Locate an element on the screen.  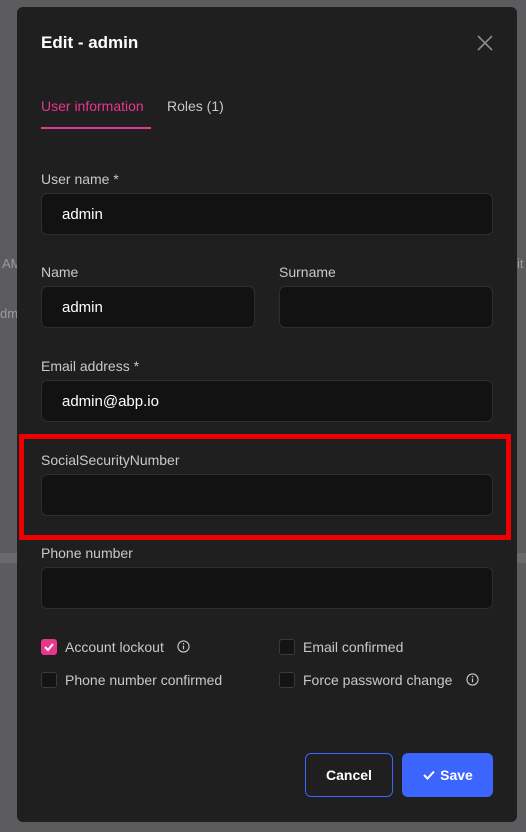
username-label: User name * is located at coordinates (80, 179).